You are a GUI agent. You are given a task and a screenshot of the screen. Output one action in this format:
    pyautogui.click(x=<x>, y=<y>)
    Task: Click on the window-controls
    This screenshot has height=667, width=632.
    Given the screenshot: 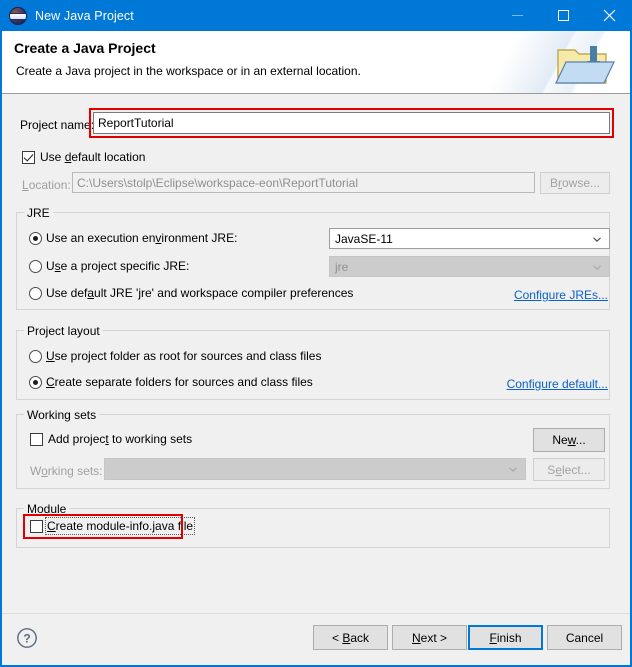 What is the action you would take?
    pyautogui.click(x=563, y=15)
    